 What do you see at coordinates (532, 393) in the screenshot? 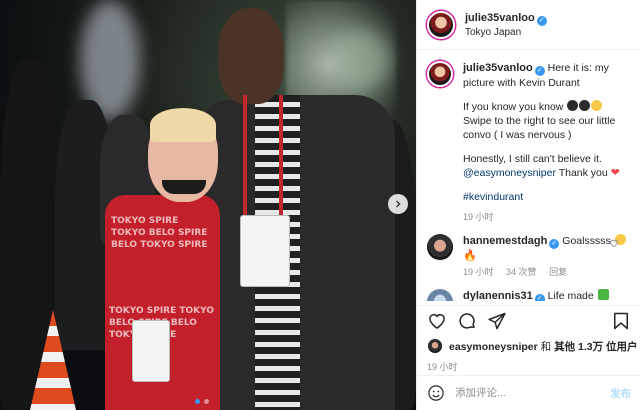
I see `comment-input` at bounding box center [532, 393].